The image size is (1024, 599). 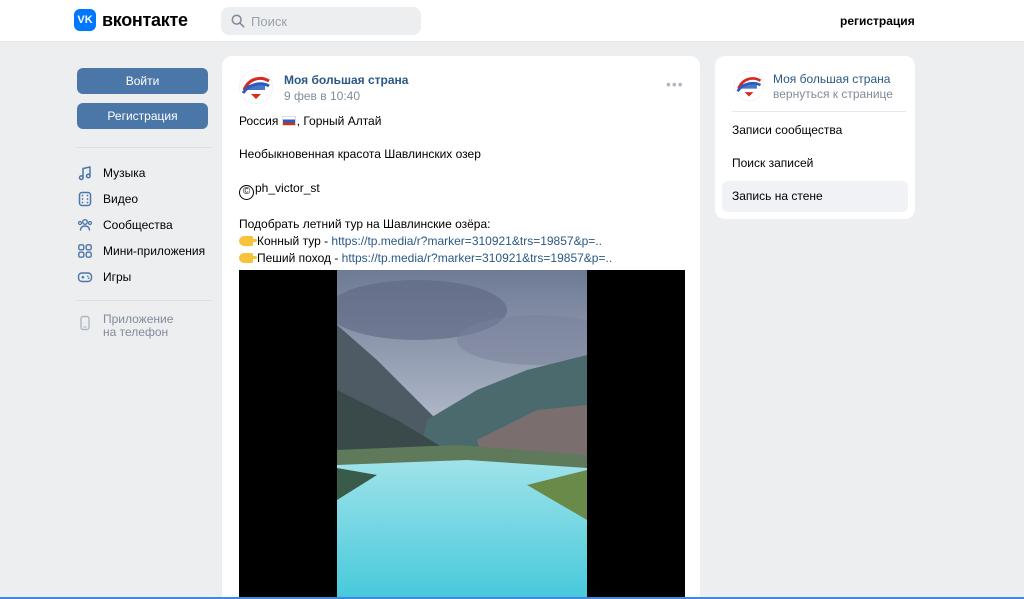 What do you see at coordinates (85, 277) in the screenshot?
I see `gamepad-icon` at bounding box center [85, 277].